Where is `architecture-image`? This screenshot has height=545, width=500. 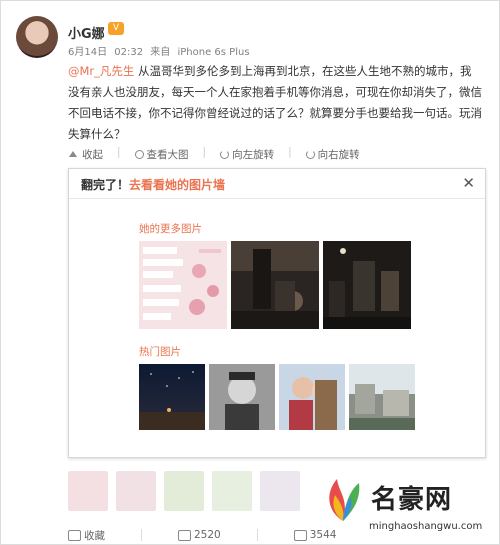
architecture-image is located at coordinates (382, 397).